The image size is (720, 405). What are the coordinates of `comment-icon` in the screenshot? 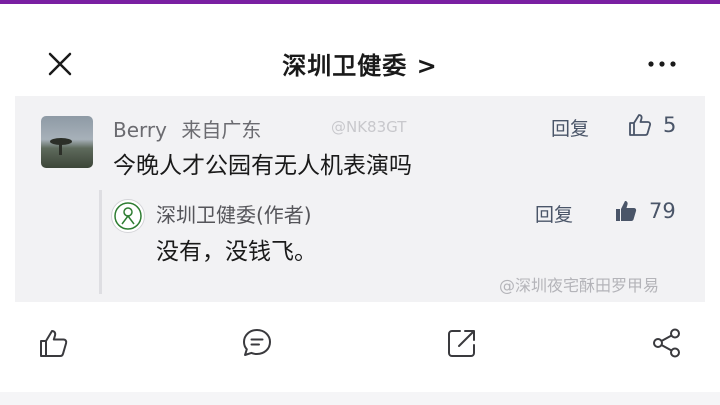 It's located at (257, 342).